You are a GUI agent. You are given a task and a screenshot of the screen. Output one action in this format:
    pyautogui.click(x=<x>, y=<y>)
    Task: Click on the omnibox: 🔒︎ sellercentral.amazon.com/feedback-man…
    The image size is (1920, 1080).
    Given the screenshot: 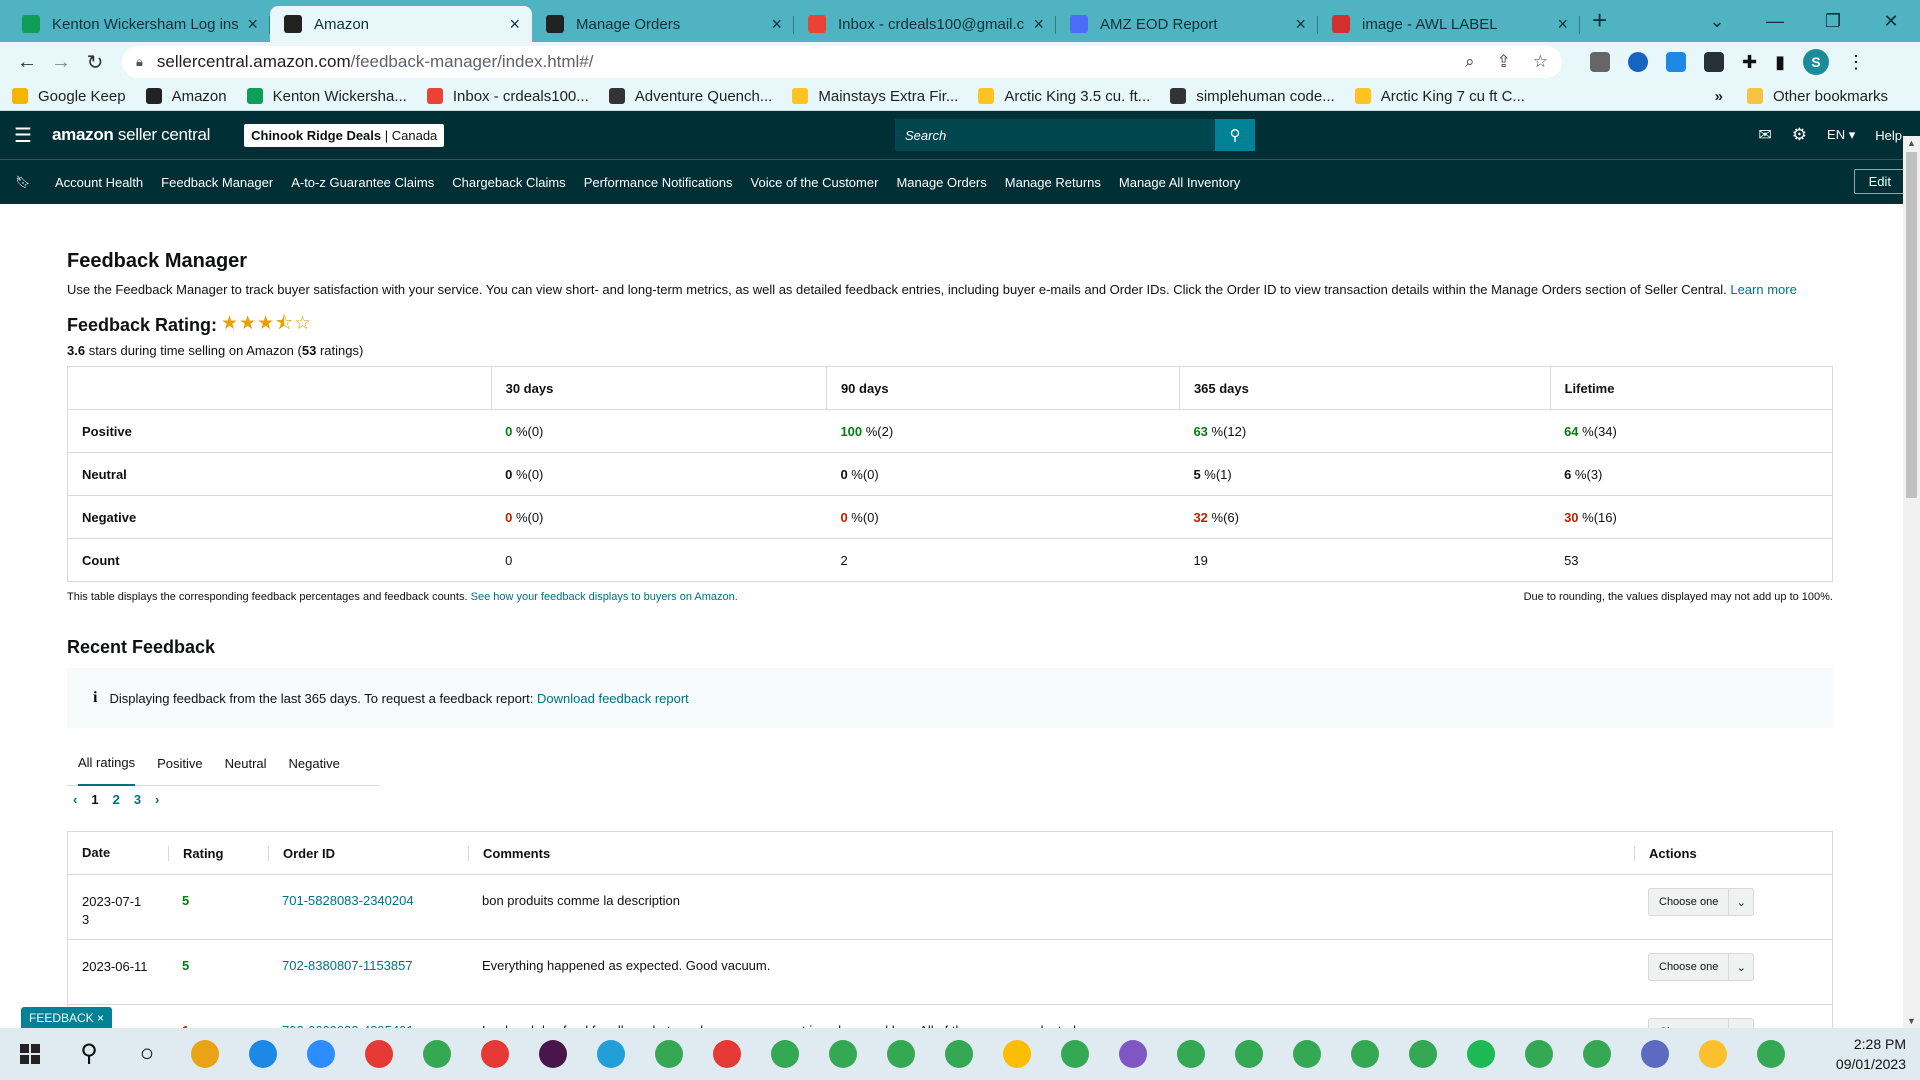 What is the action you would take?
    pyautogui.click(x=842, y=62)
    